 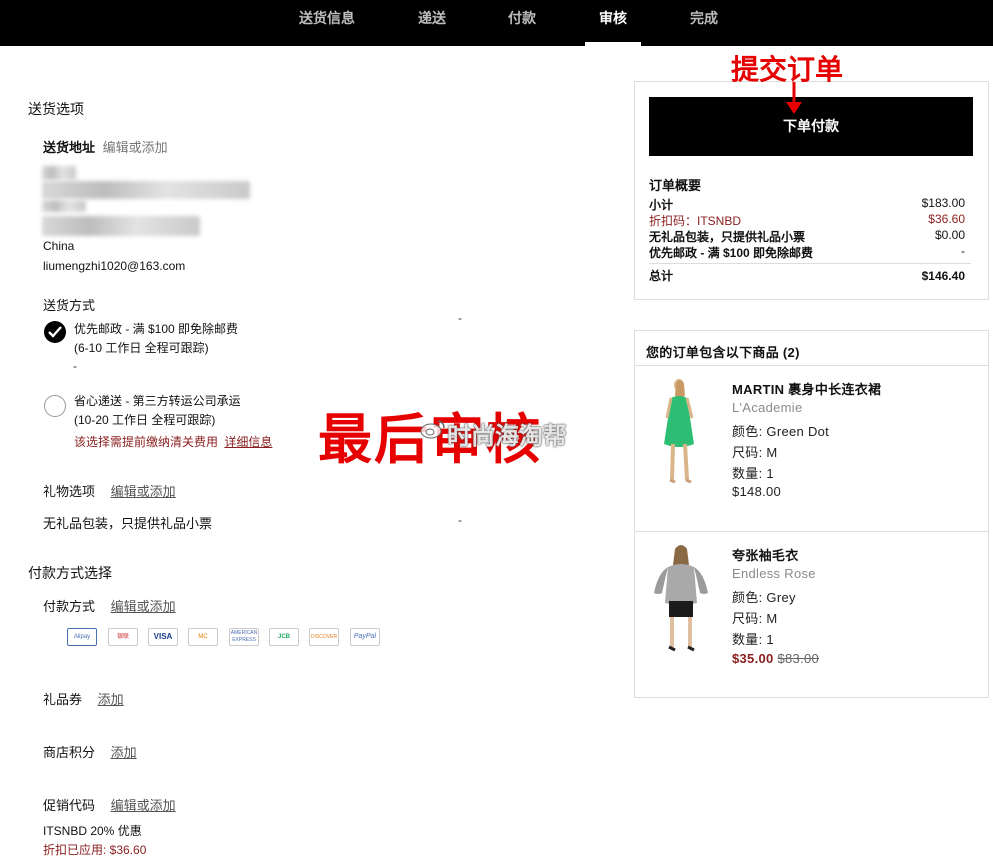 I want to click on summary-divider, so click(x=810, y=263).